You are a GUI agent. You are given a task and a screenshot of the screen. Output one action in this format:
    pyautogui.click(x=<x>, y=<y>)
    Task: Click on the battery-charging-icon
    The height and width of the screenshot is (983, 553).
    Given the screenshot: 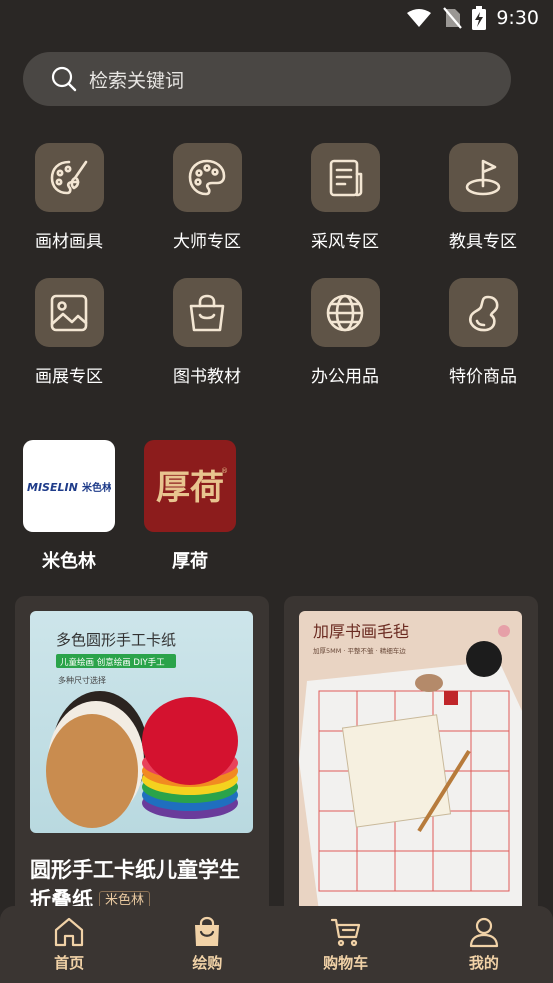 What is the action you would take?
    pyautogui.click(x=479, y=18)
    